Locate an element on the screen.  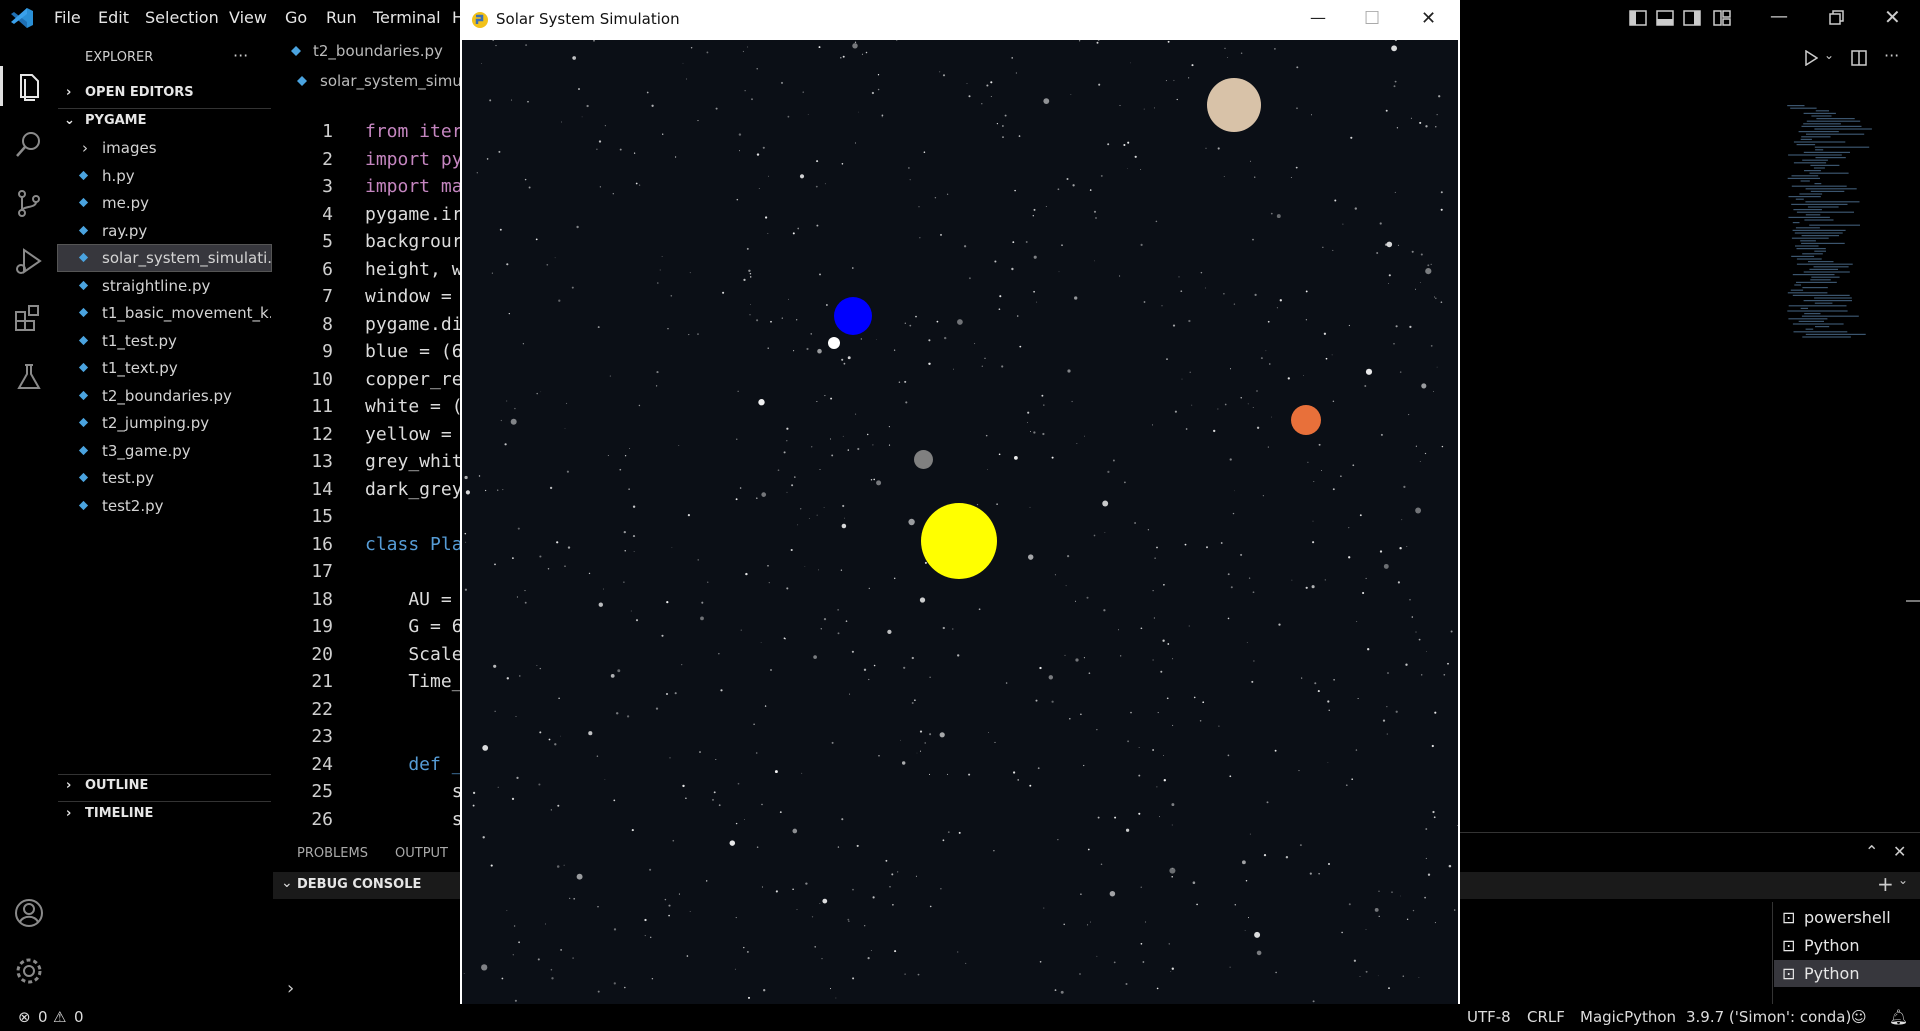
minimize-button: — is located at coordinates (1318, 17).